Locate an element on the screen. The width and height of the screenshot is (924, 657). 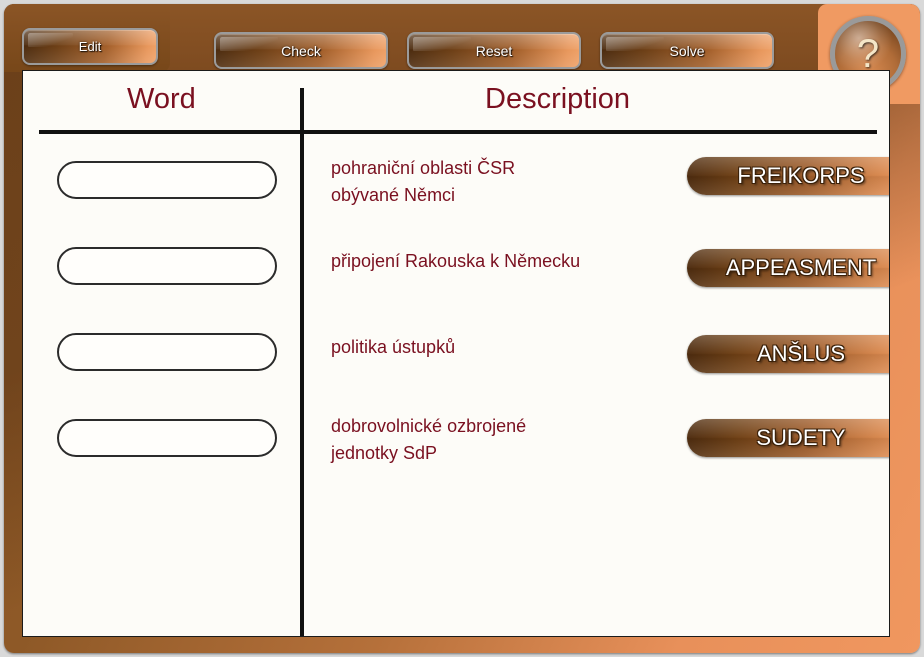
description-column-heading: Description is located at coordinates (558, 99).